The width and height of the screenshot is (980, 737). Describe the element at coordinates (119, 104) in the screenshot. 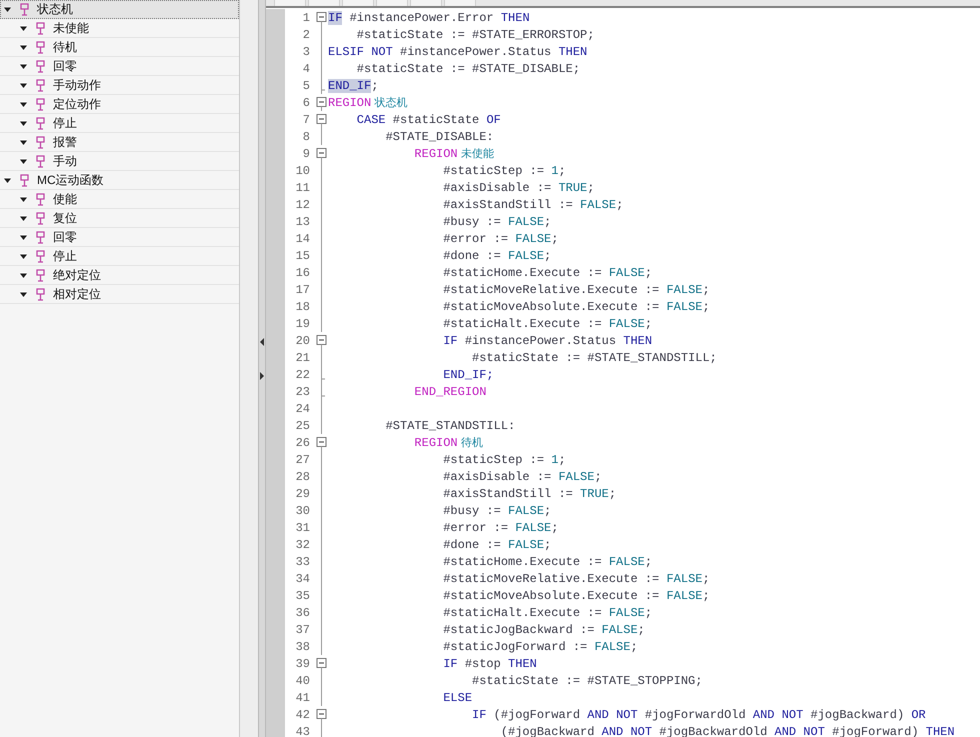

I see `tree-item: 定位动作` at that location.